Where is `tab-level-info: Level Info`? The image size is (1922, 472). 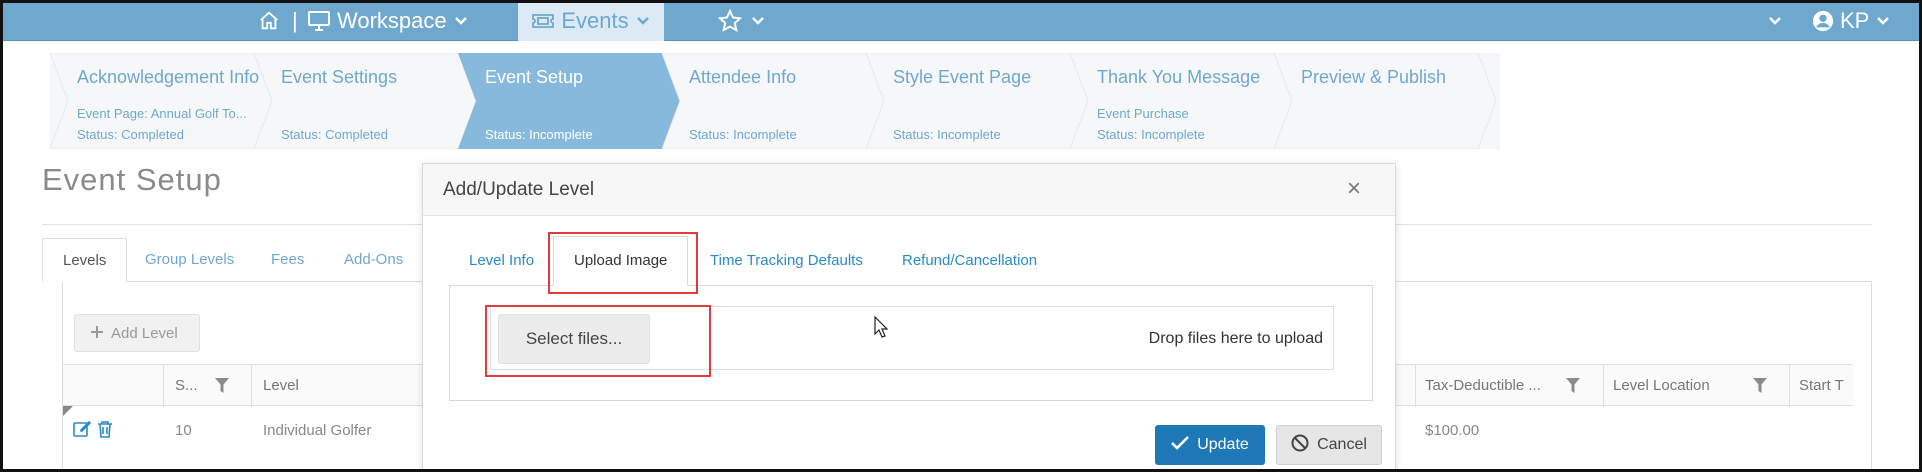 tab-level-info: Level Info is located at coordinates (501, 260).